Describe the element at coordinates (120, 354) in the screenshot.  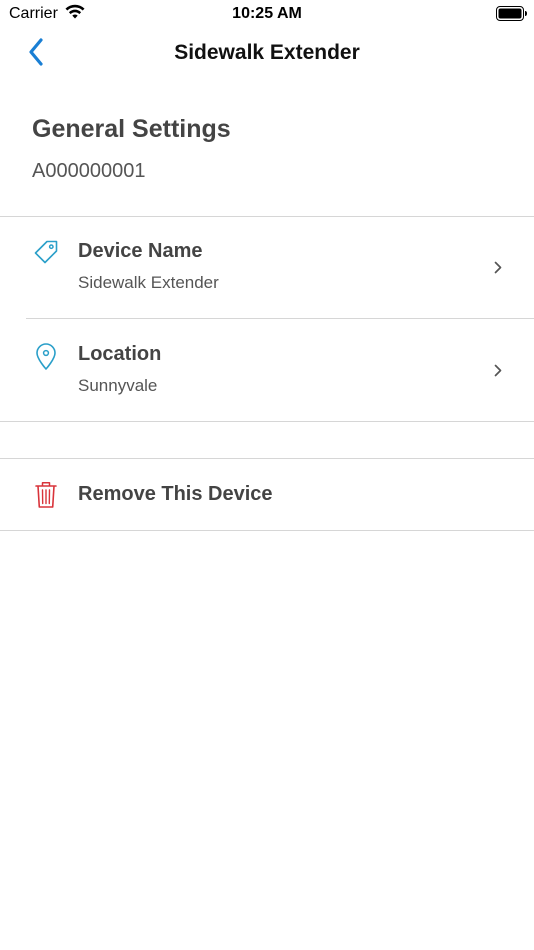
I see `location-label: Location` at that location.